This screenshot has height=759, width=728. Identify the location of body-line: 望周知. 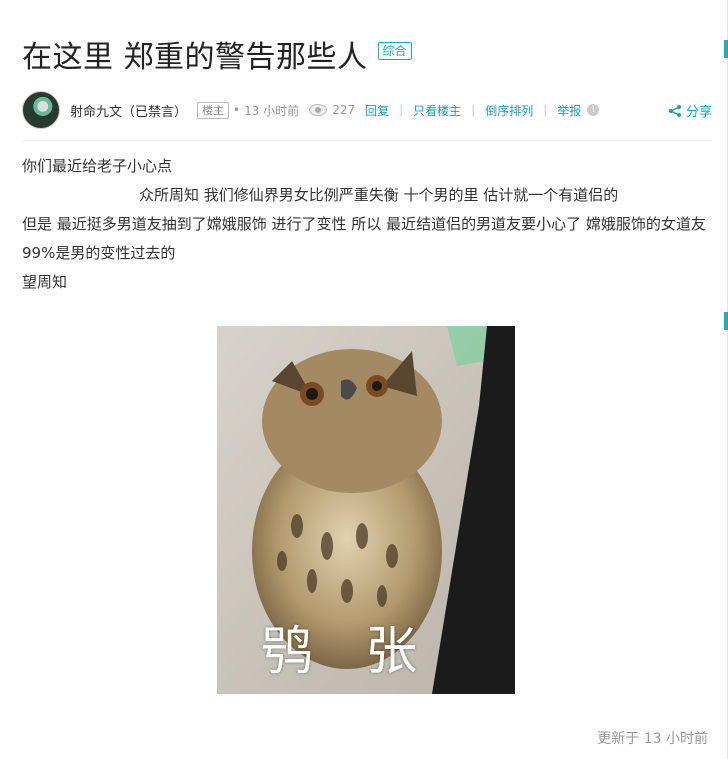
(45, 282).